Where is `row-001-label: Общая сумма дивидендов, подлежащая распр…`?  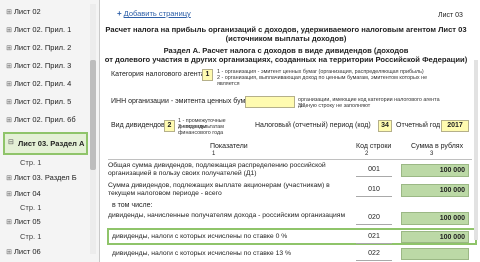 row-001-label: Общая сумма дивидендов, подлежащая распр… is located at coordinates (217, 169).